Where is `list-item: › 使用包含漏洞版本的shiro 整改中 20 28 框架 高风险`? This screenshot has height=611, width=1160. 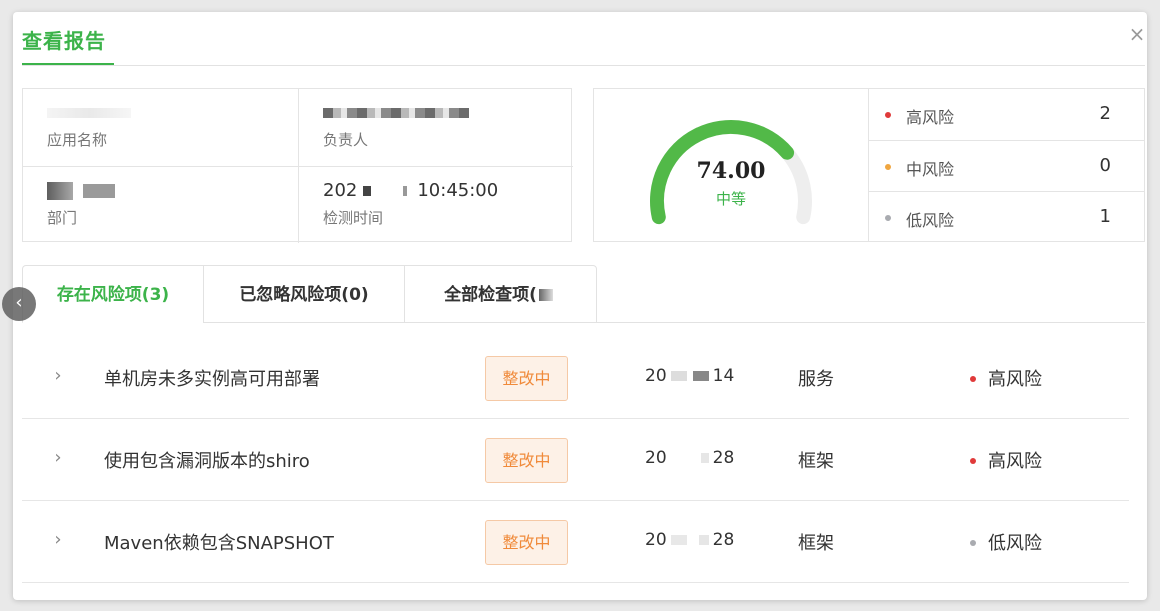 list-item: › 使用包含漏洞版本的shiro 整改中 20 28 框架 高风险 is located at coordinates (575, 460).